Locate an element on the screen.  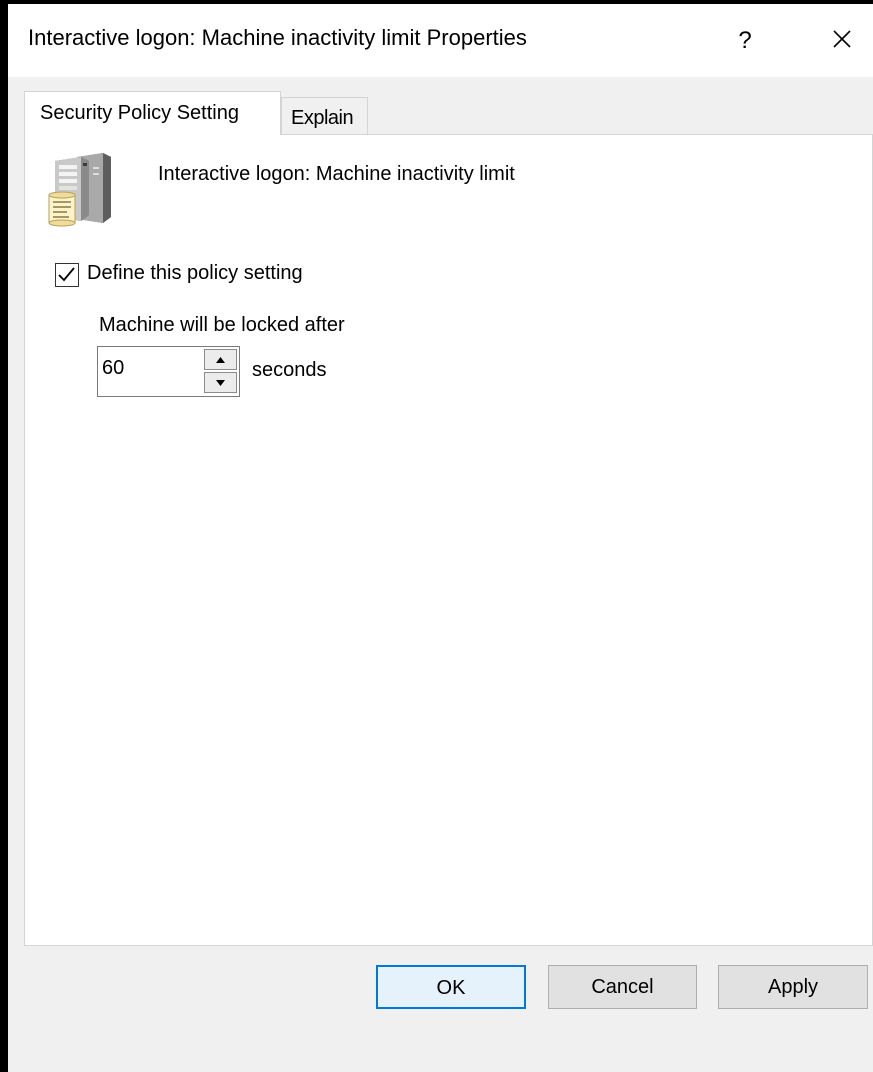
tab-explain: Explain is located at coordinates (324, 116).